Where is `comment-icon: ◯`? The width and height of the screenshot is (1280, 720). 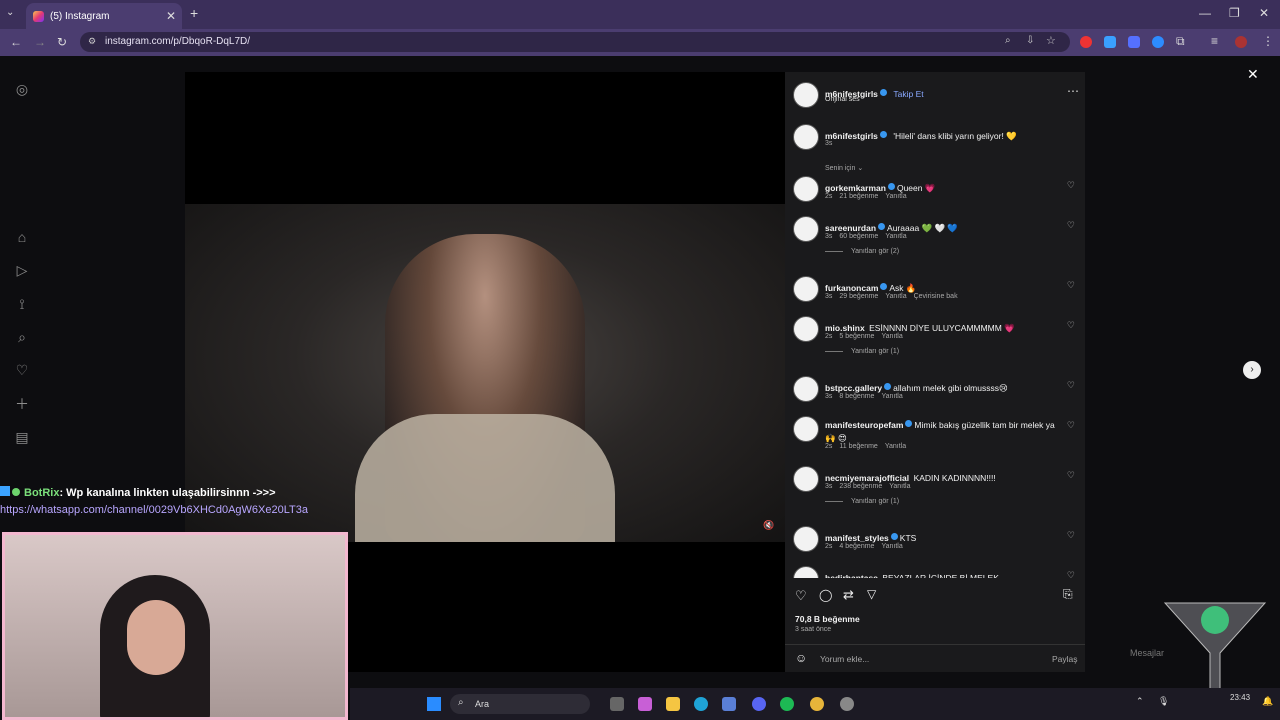
comment-icon: ◯ is located at coordinates (825, 595).